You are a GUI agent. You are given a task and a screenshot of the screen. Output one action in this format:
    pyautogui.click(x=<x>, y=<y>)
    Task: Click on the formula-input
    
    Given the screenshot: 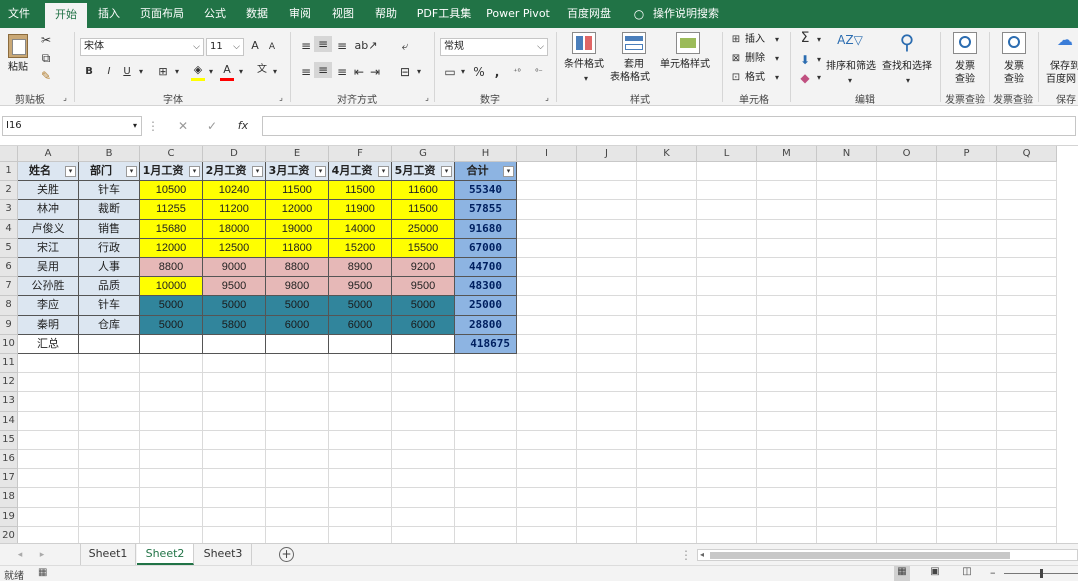 What is the action you would take?
    pyautogui.click(x=669, y=126)
    